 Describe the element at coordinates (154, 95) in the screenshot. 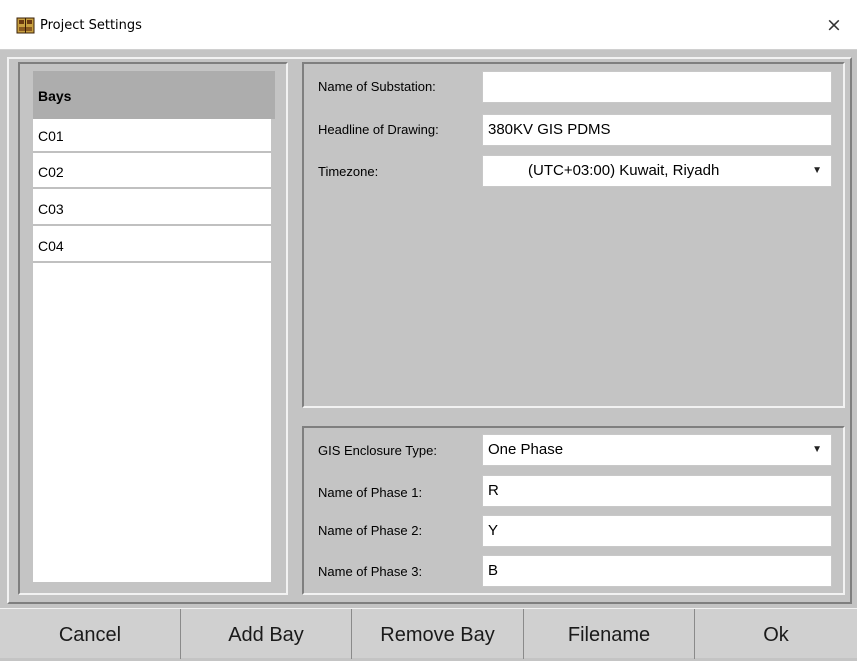

I see `bays-header: Bays` at that location.